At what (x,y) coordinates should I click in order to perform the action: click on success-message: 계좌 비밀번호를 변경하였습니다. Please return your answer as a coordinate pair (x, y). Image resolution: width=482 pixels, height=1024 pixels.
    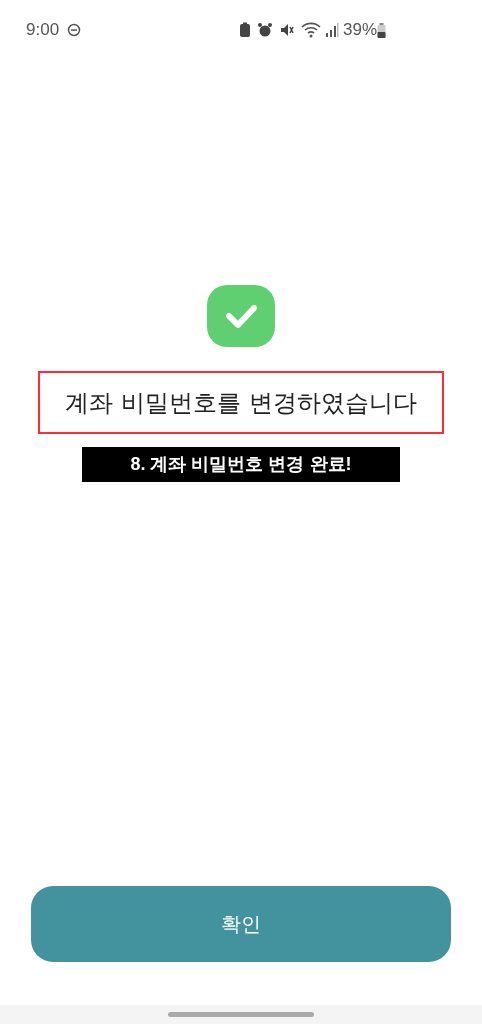
    Looking at the image, I should click on (241, 403).